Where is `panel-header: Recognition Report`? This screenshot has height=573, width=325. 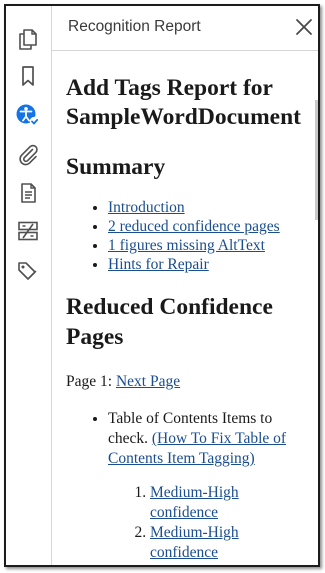
panel-header: Recognition Report is located at coordinates (185, 28).